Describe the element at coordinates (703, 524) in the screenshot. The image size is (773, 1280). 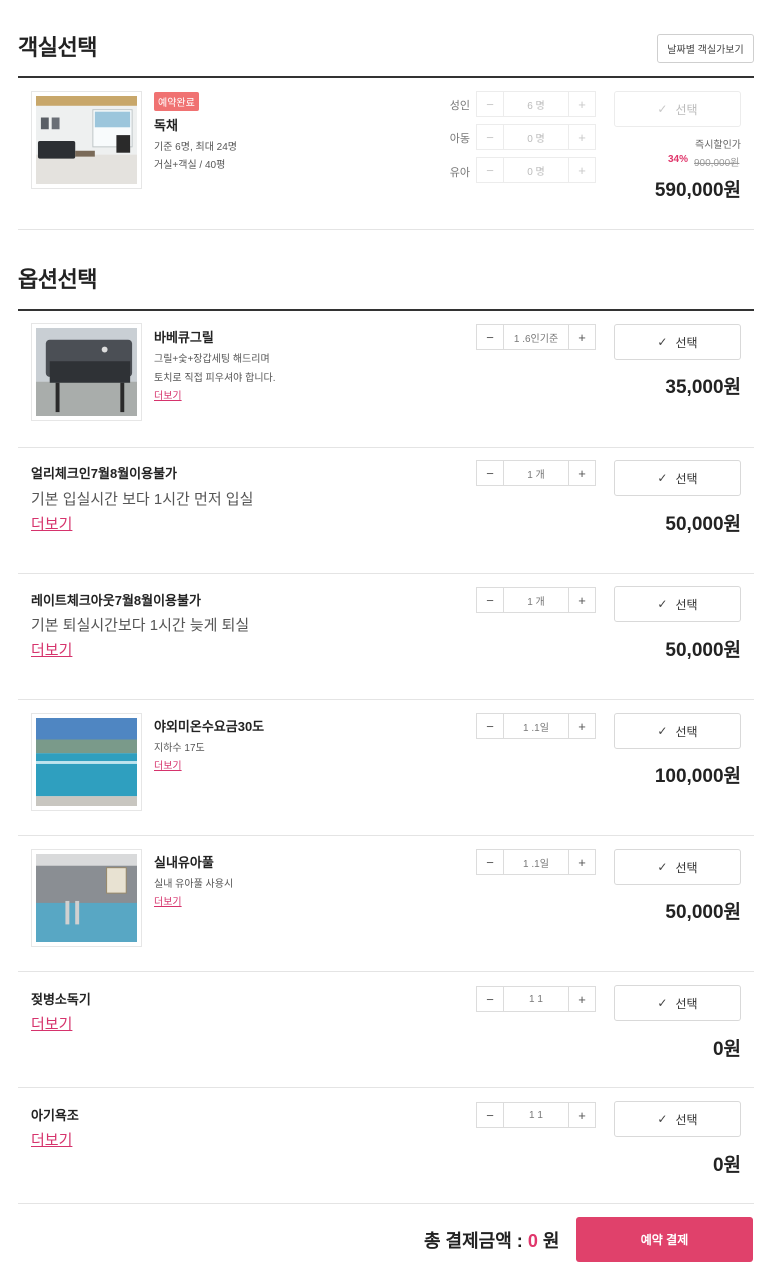
I see `option-price-early-checkin: 50,000원` at that location.